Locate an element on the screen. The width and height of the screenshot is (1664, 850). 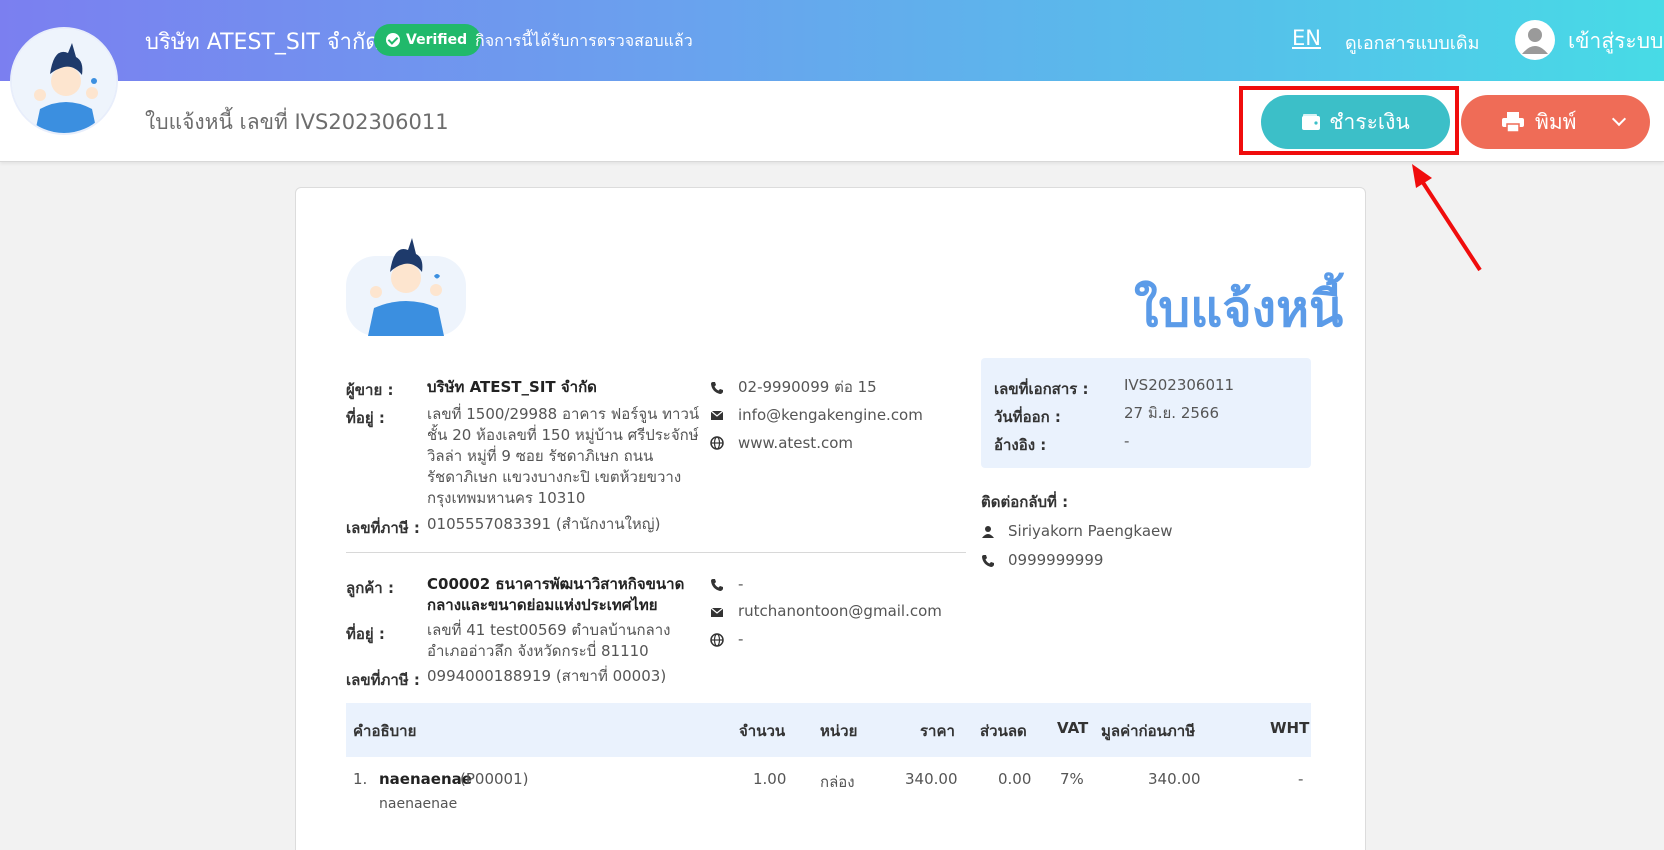
col-pretax: มูลค่าก่อนภาษี is located at coordinates (1148, 731).